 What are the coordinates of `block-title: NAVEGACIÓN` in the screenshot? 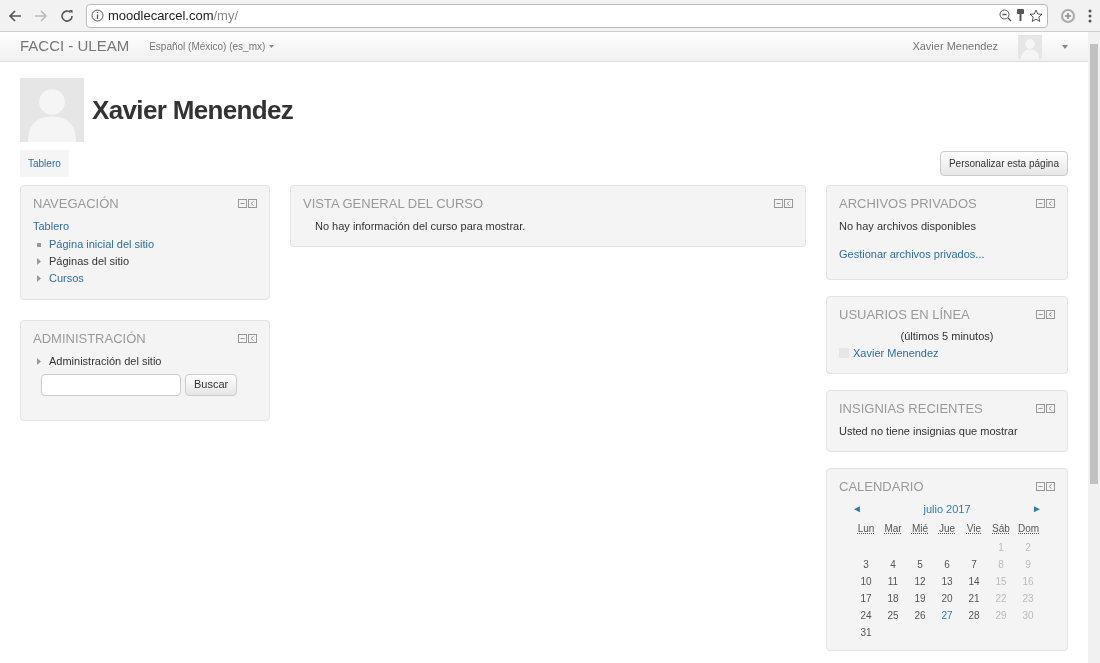 It's located at (76, 204).